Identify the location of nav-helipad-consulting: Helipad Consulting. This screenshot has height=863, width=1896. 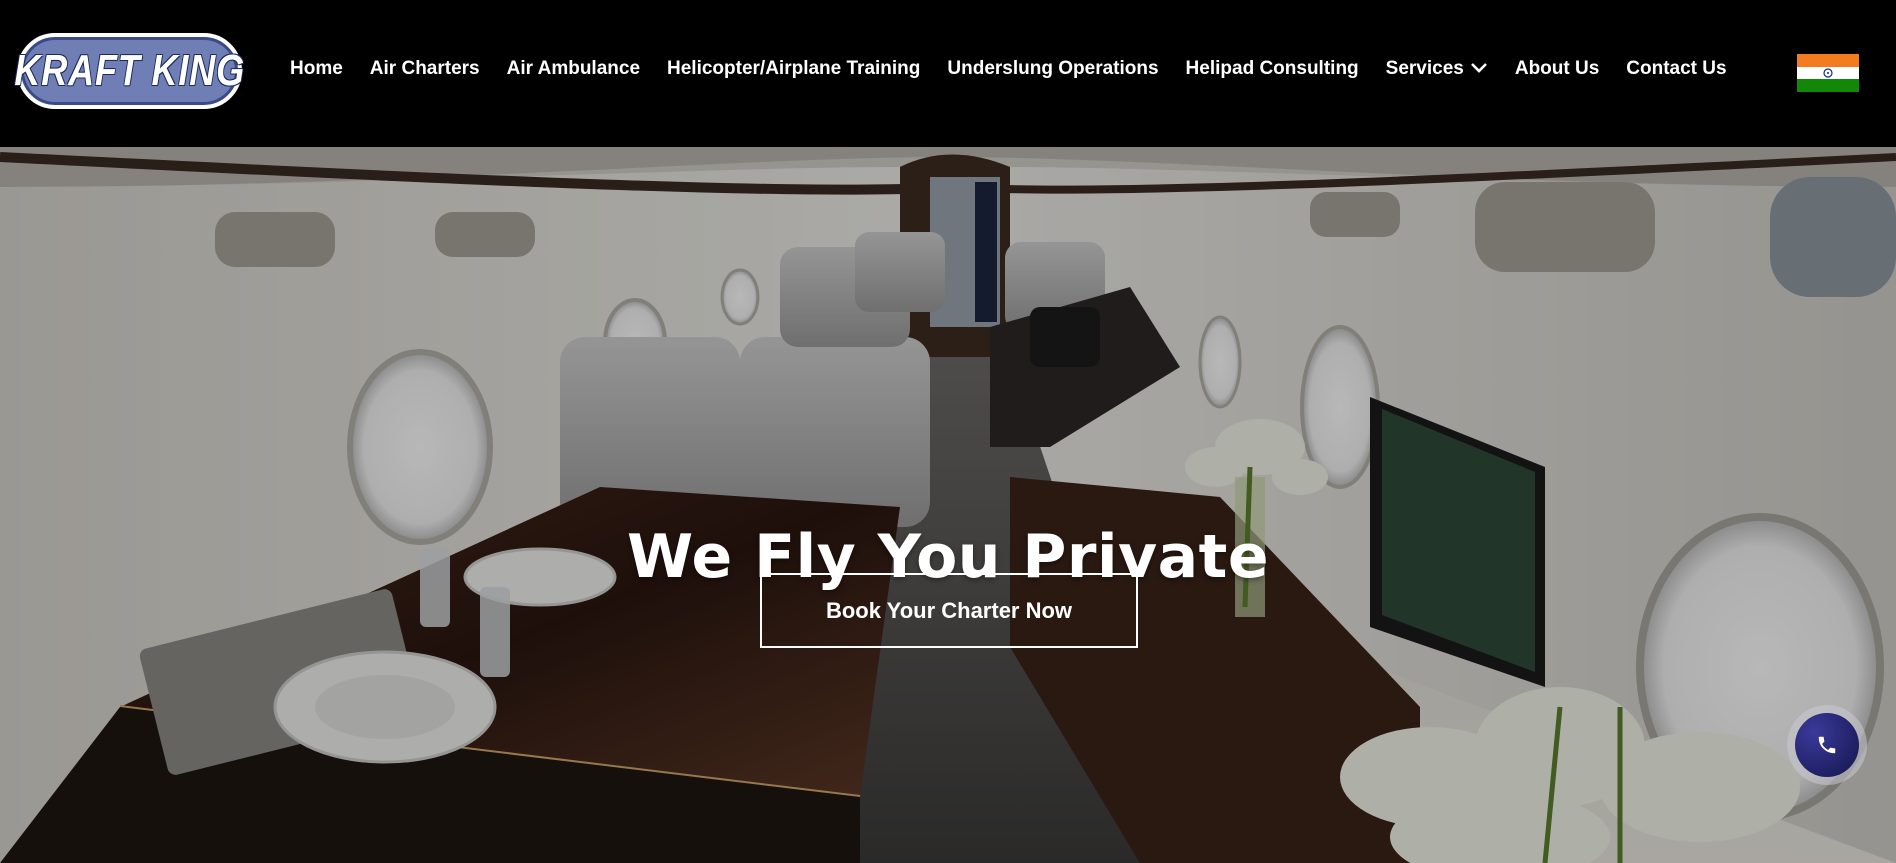
(1272, 69).